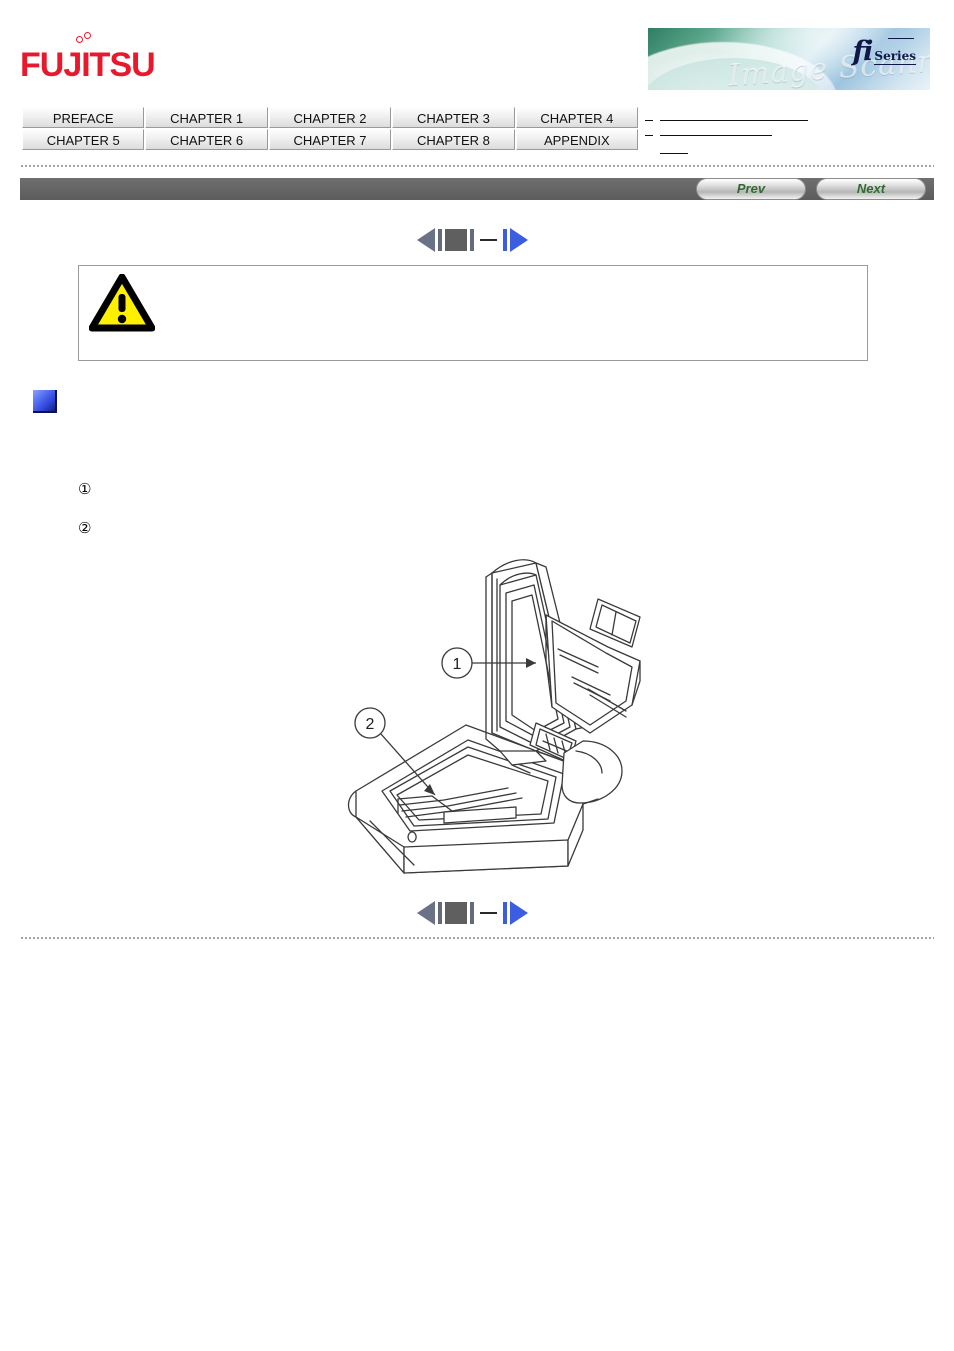  What do you see at coordinates (477, 166) in the screenshot?
I see `dotted-separator-top` at bounding box center [477, 166].